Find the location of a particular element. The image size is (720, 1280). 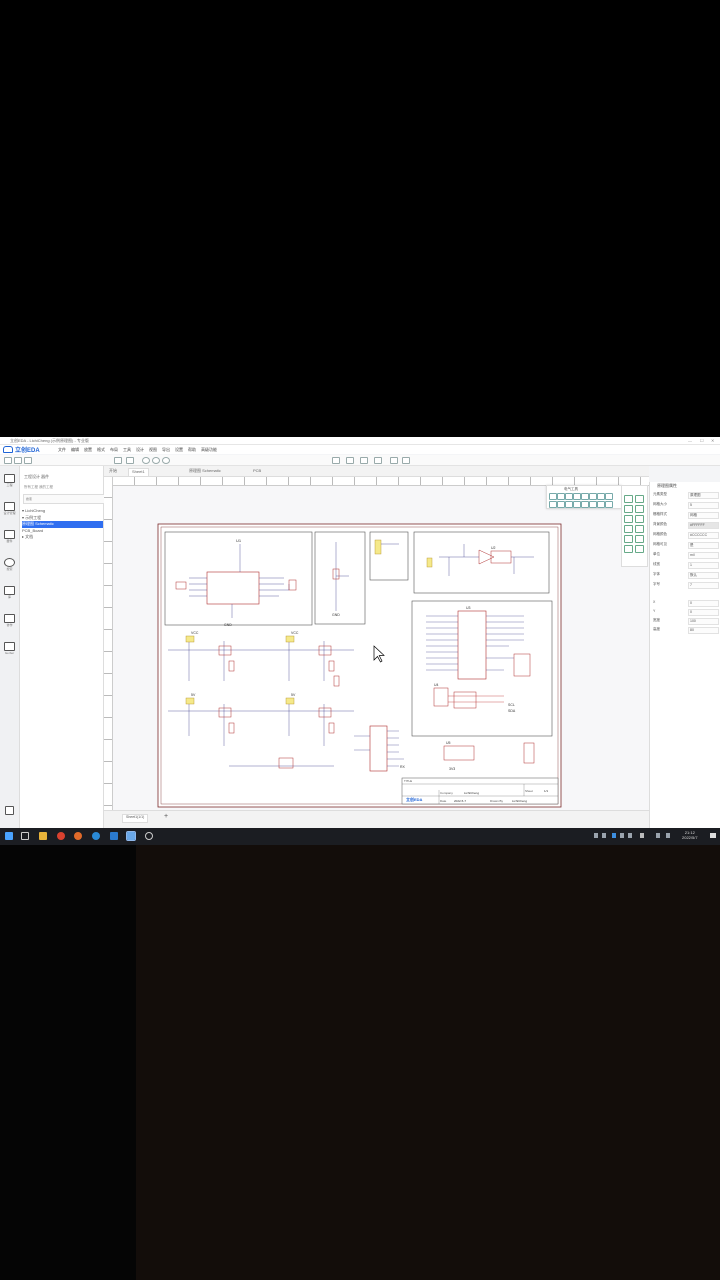

text-tool-icon is located at coordinates (561, 504).